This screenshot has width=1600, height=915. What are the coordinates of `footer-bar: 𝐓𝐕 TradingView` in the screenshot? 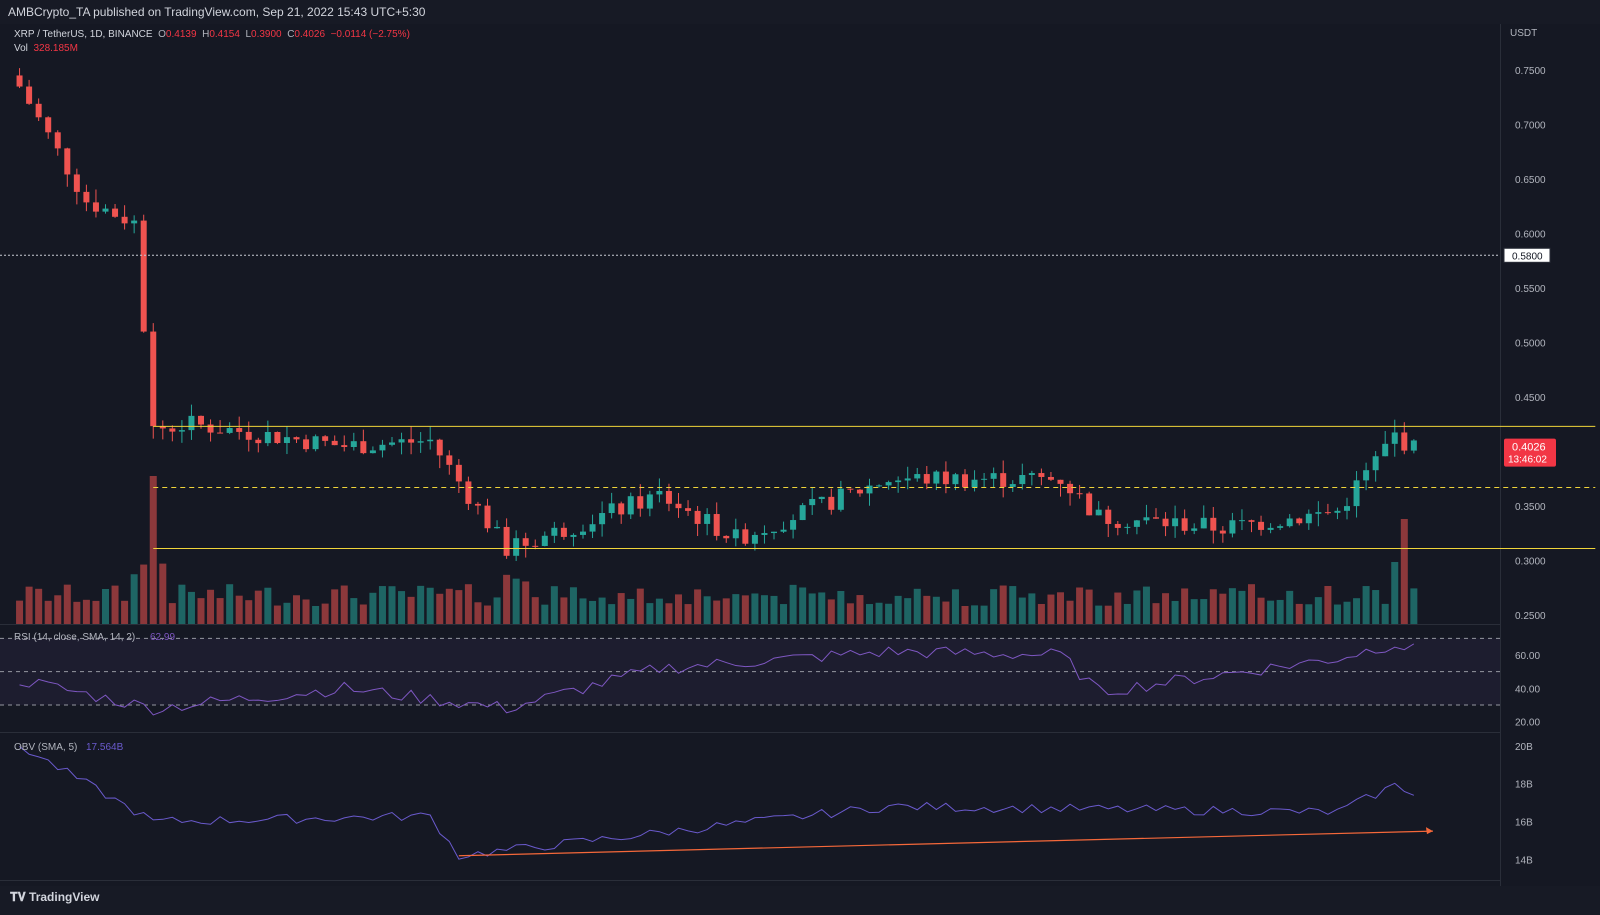 It's located at (800, 898).